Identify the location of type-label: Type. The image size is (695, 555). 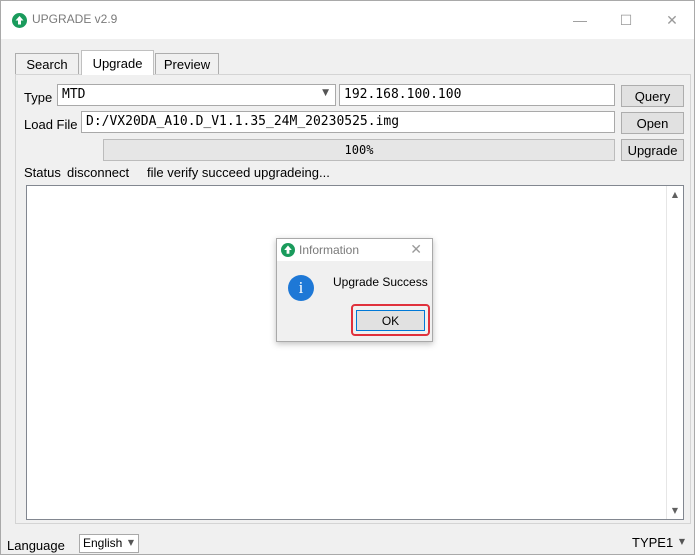
(38, 97).